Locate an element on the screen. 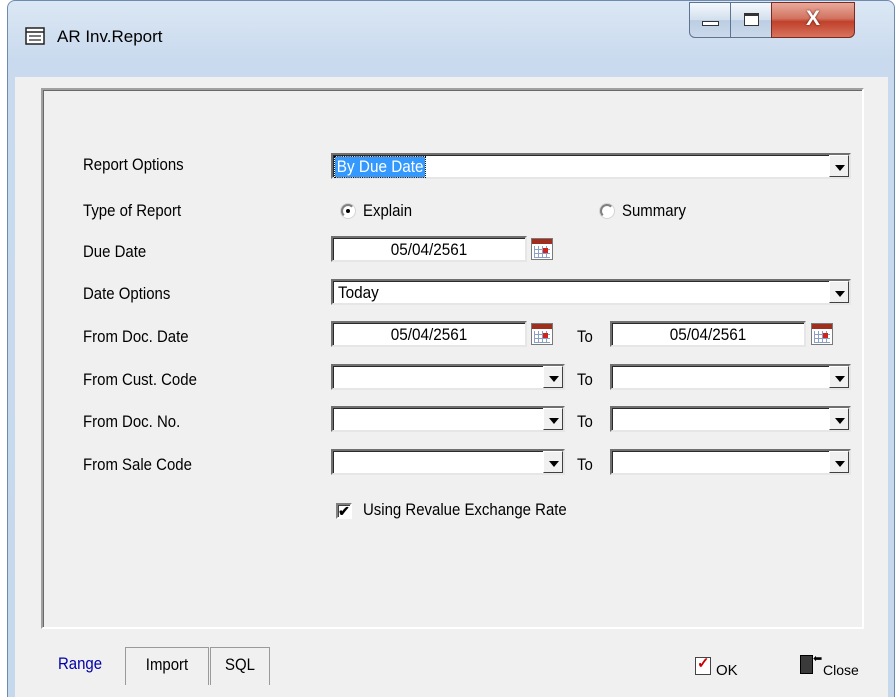 The image size is (895, 697). due-date-value: 05/04/2561 is located at coordinates (429, 249).